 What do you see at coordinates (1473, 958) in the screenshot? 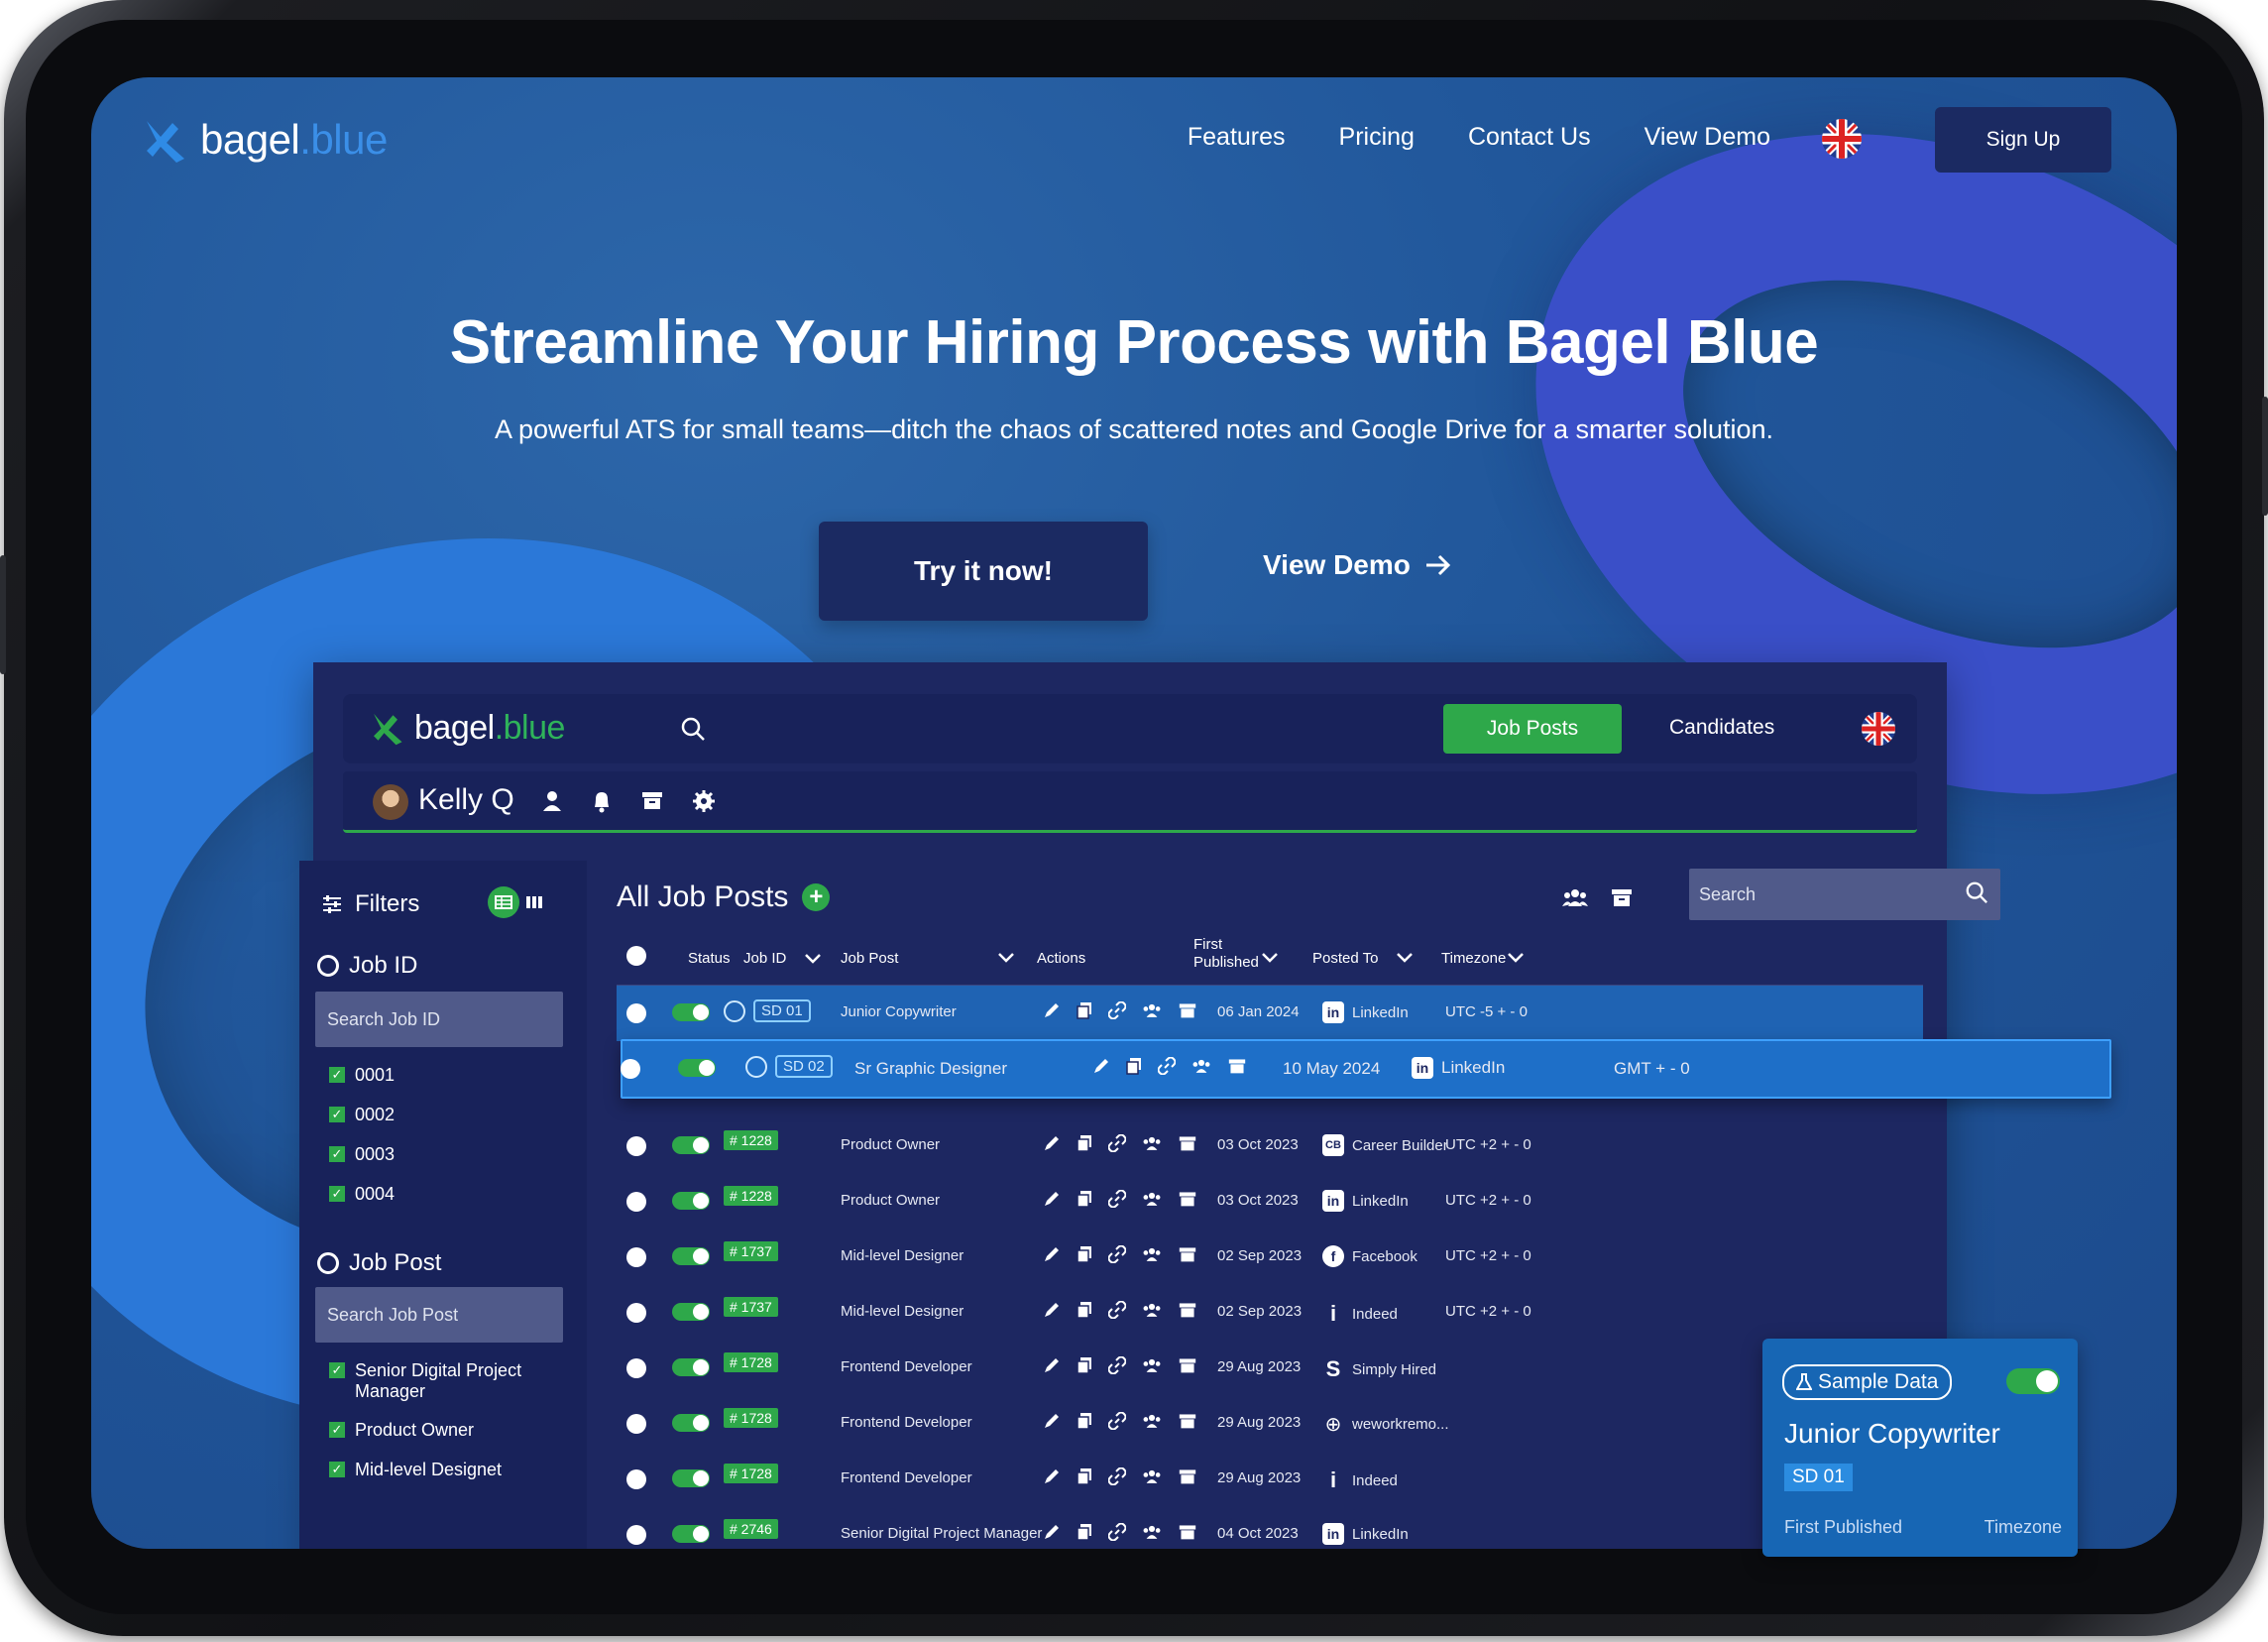
I see `col-timezone: Timezone` at bounding box center [1473, 958].